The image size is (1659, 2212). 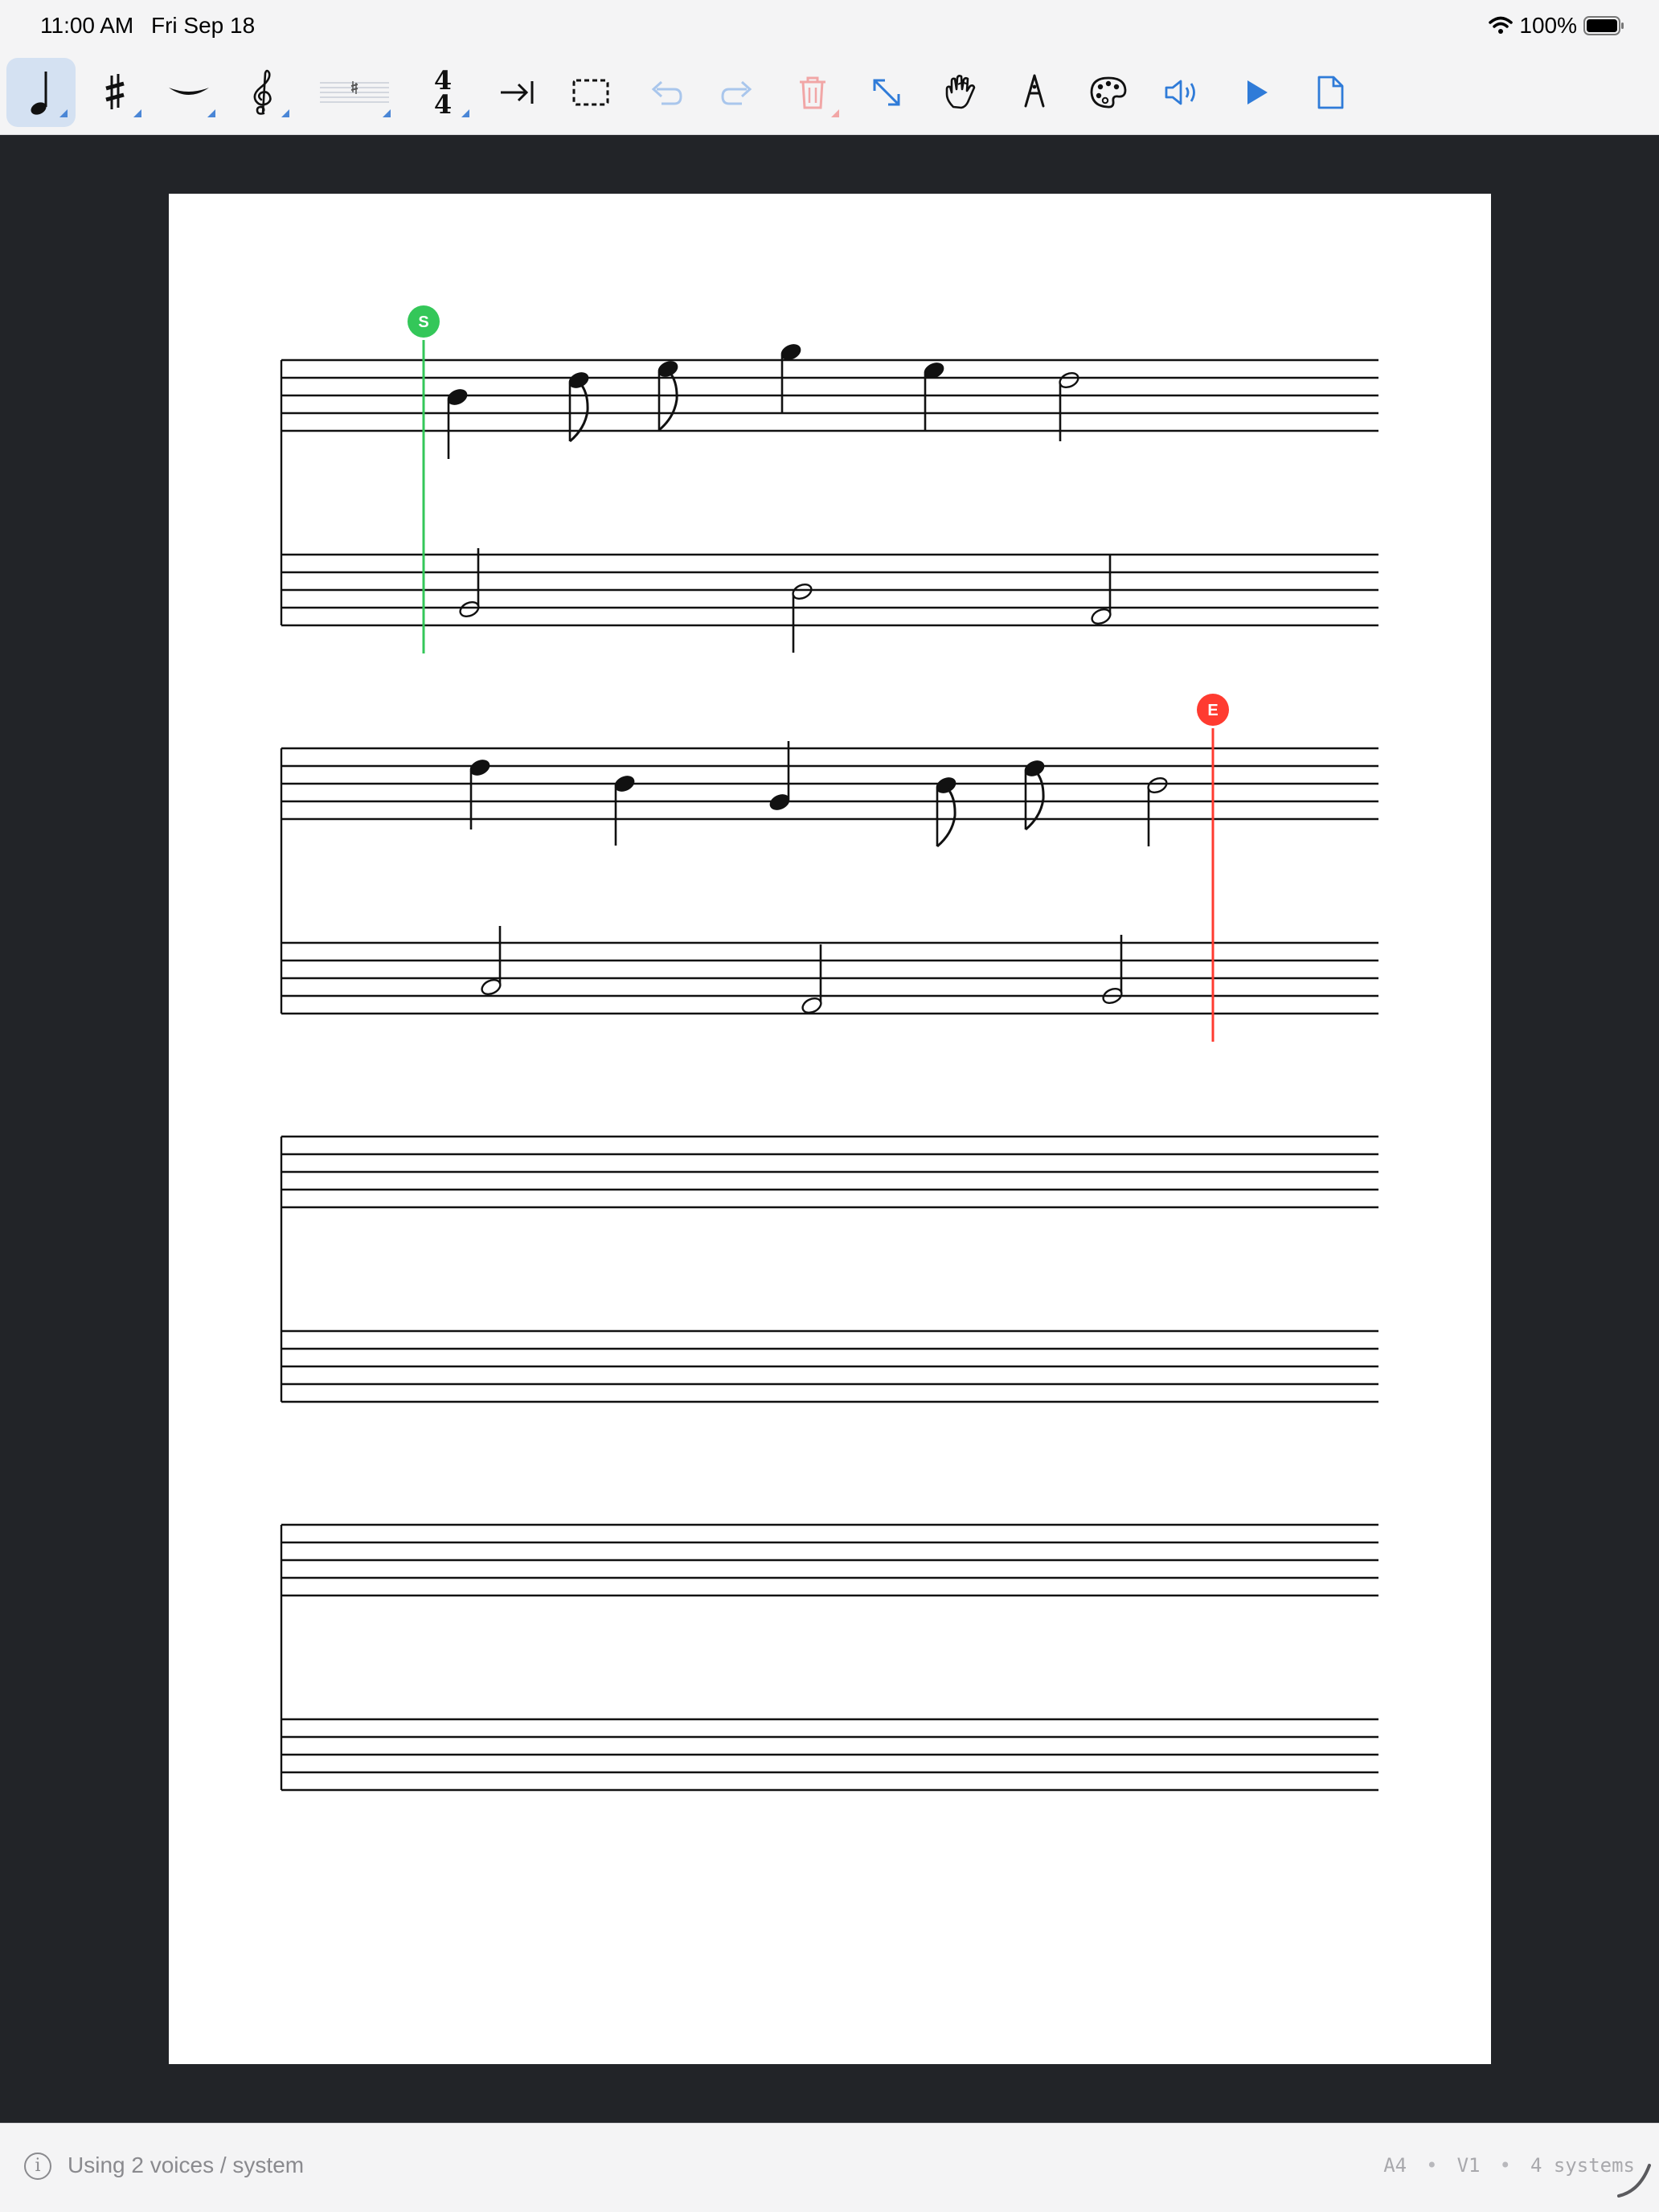 What do you see at coordinates (1468, 2165) in the screenshot?
I see `version-label: V1` at bounding box center [1468, 2165].